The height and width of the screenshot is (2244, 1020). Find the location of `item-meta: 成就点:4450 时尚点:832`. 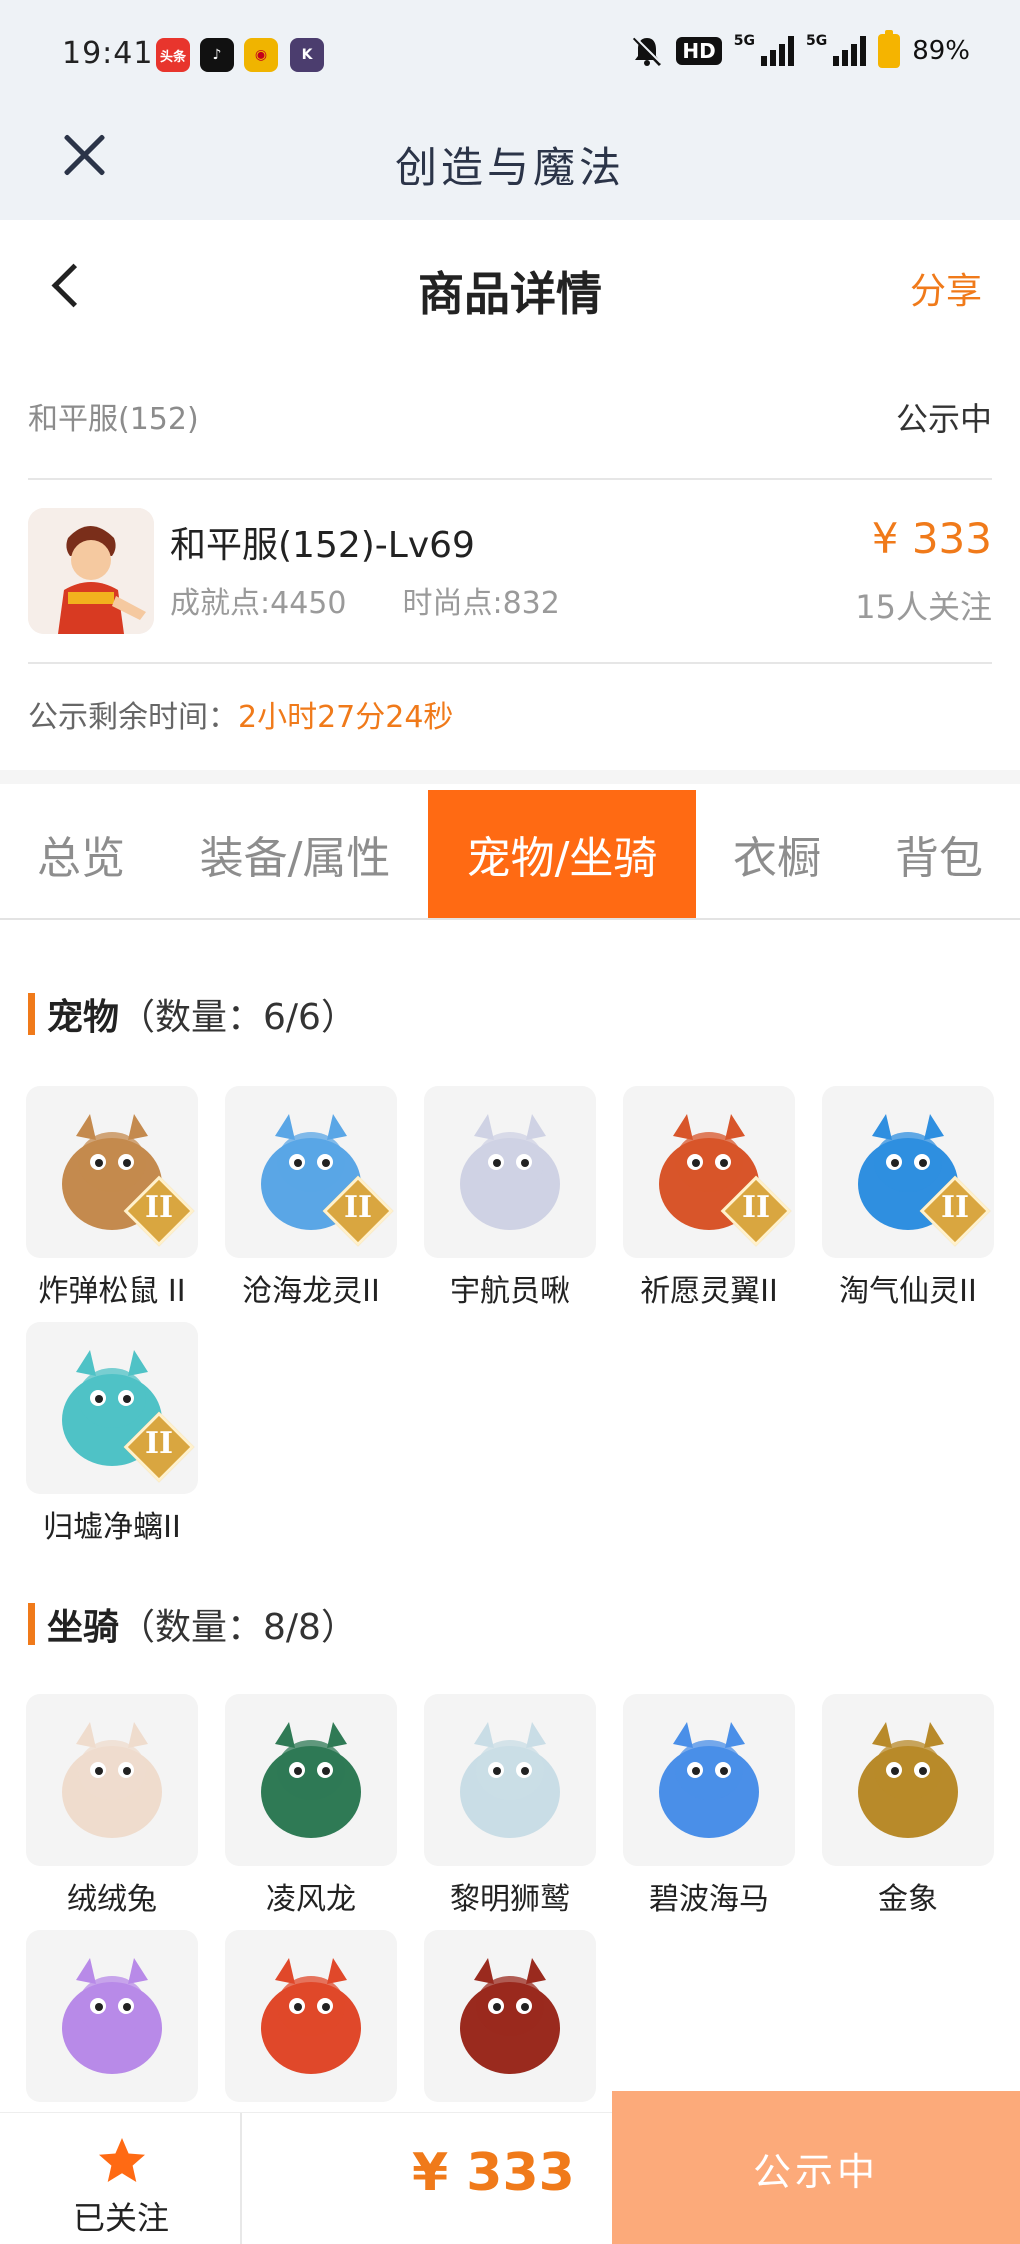

item-meta: 成就点:4450 时尚点:832 is located at coordinates (365, 600).